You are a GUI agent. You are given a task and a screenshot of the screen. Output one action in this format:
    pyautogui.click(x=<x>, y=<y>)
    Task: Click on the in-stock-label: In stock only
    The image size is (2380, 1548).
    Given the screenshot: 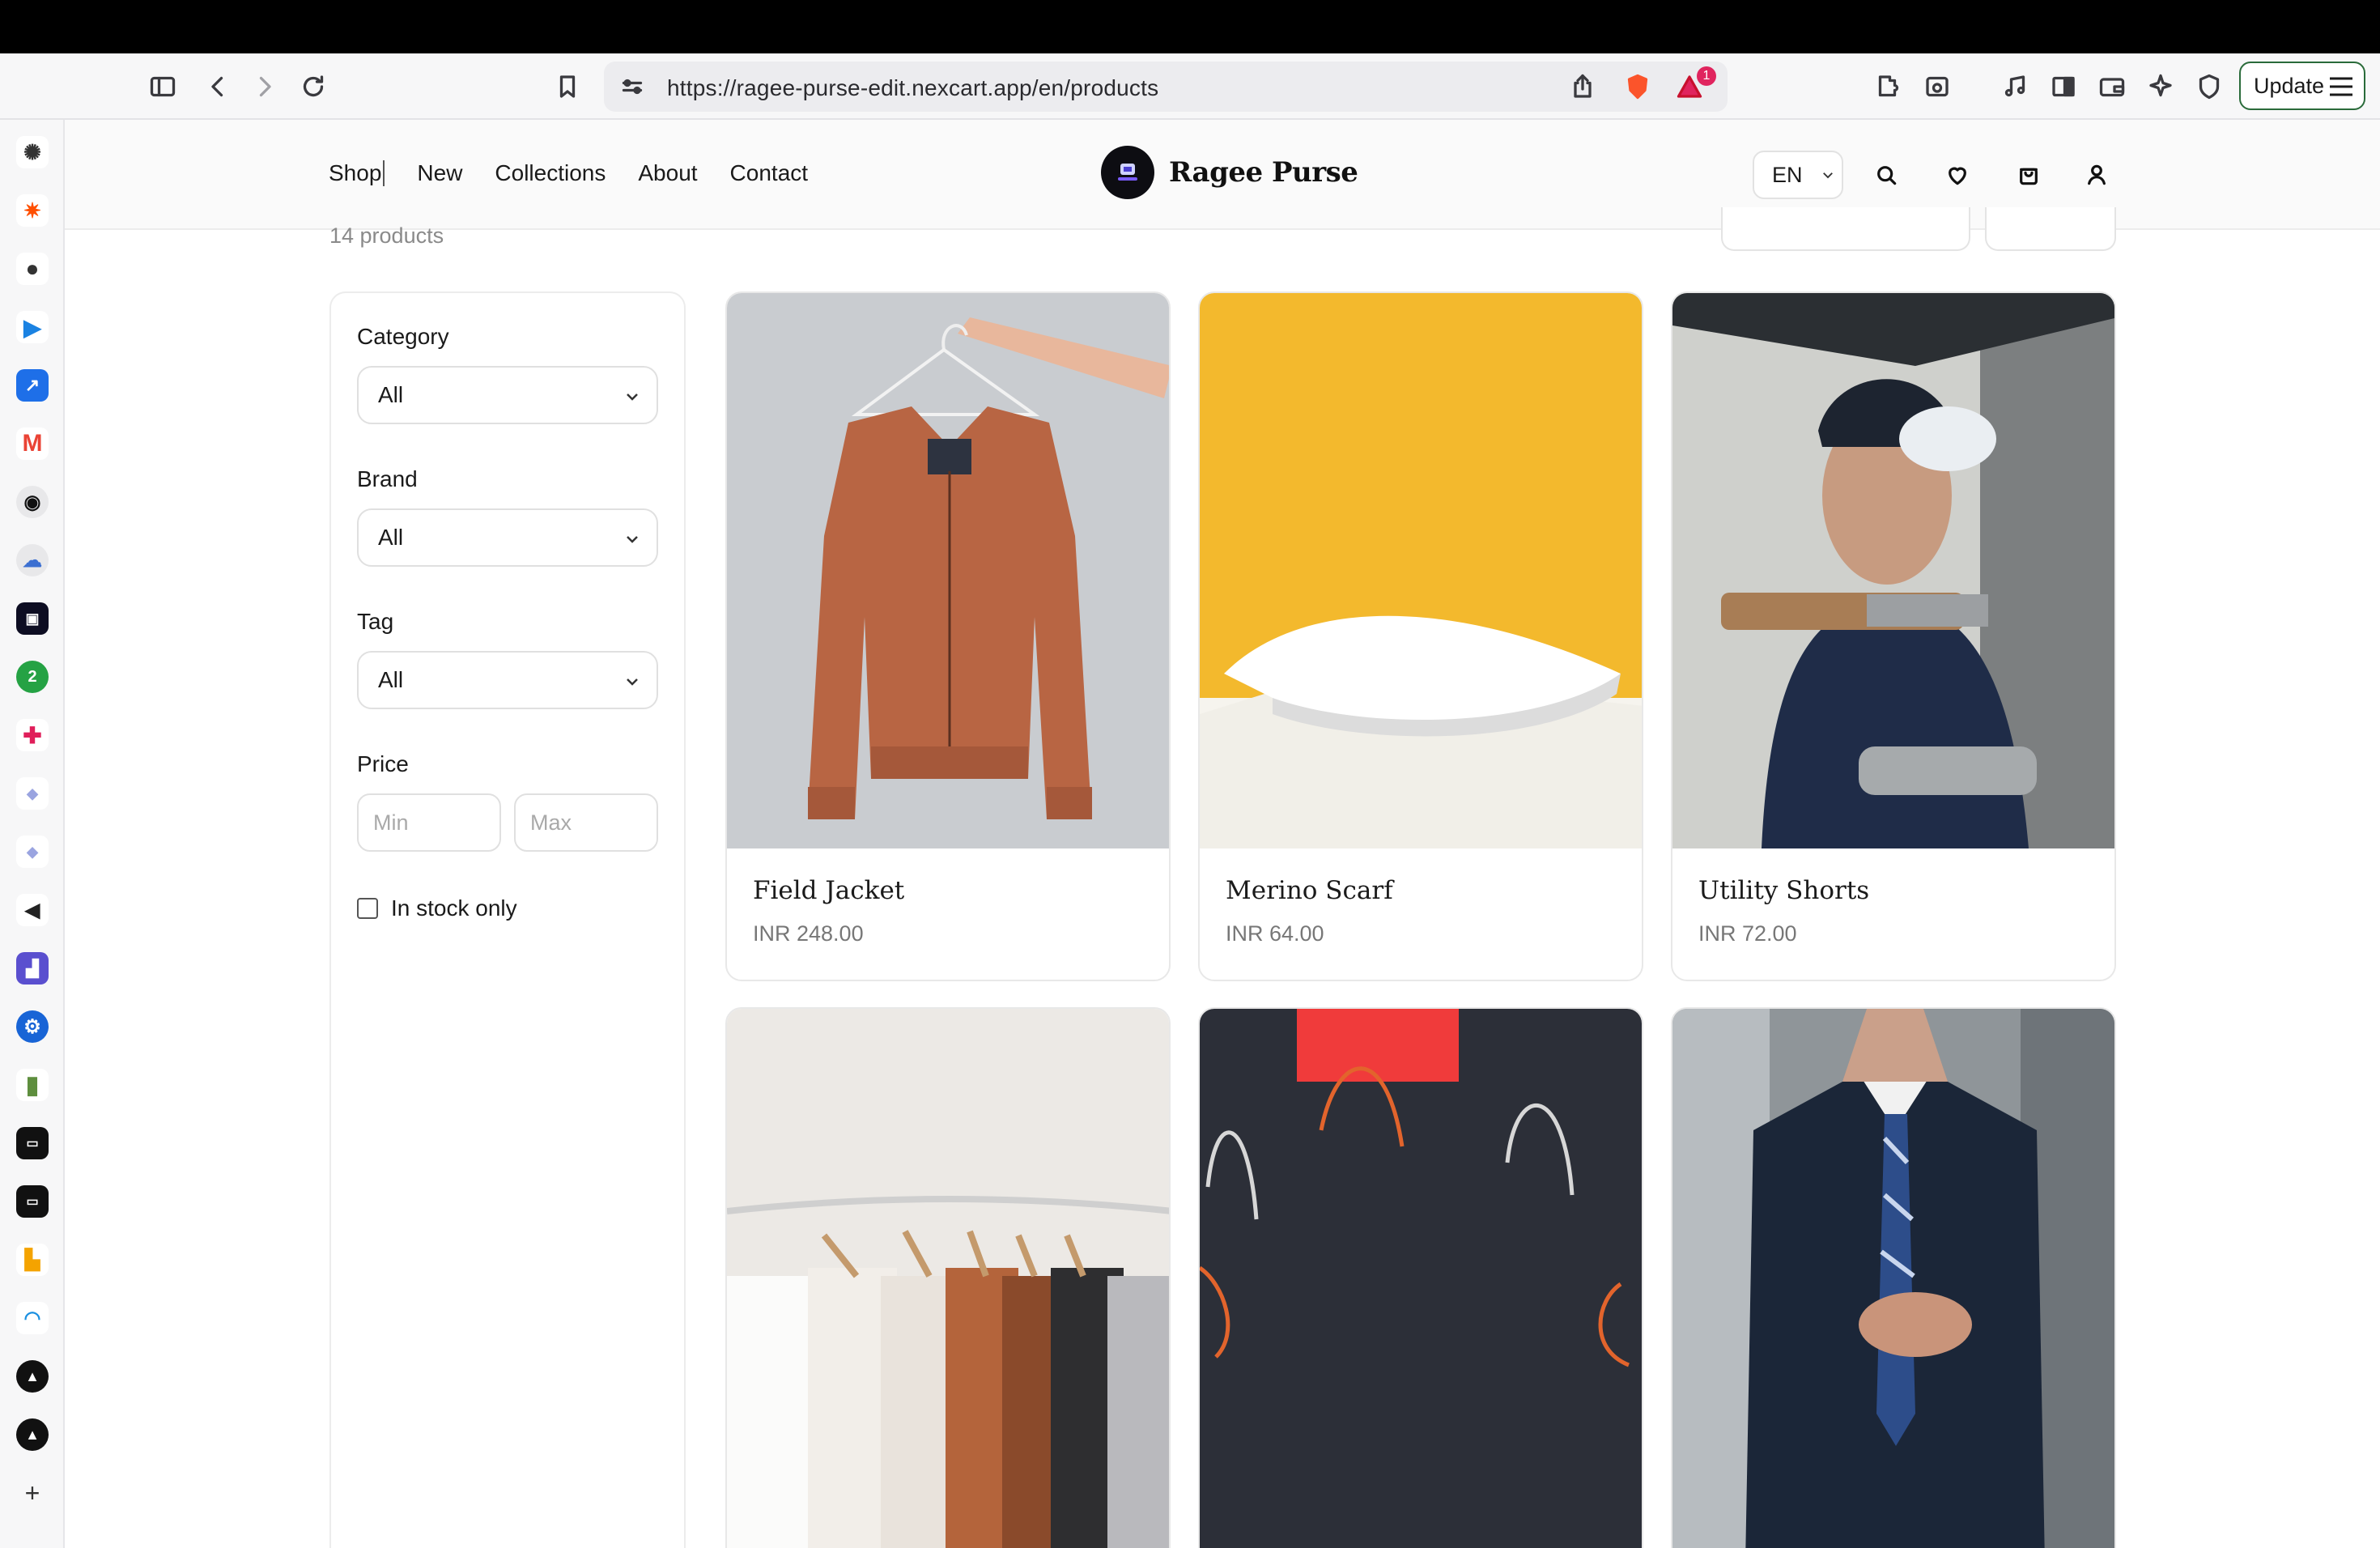 What is the action you would take?
    pyautogui.click(x=454, y=908)
    